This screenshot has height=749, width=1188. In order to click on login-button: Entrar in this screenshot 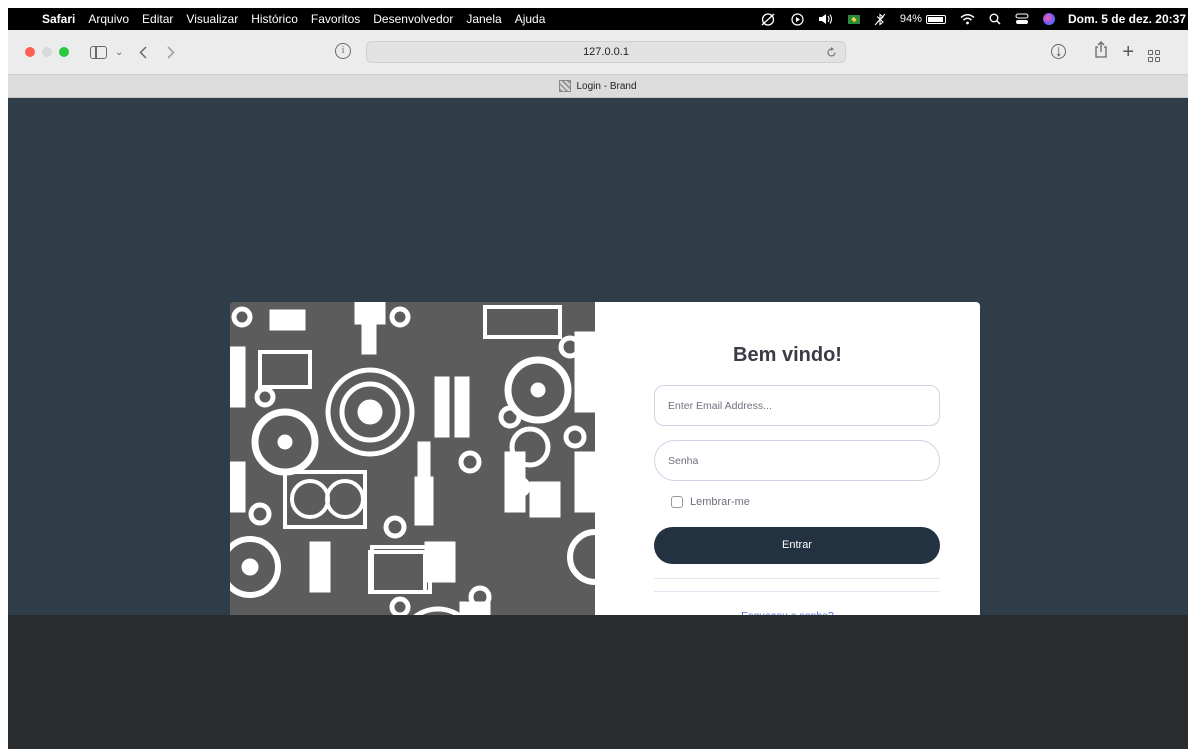, I will do `click(797, 545)`.